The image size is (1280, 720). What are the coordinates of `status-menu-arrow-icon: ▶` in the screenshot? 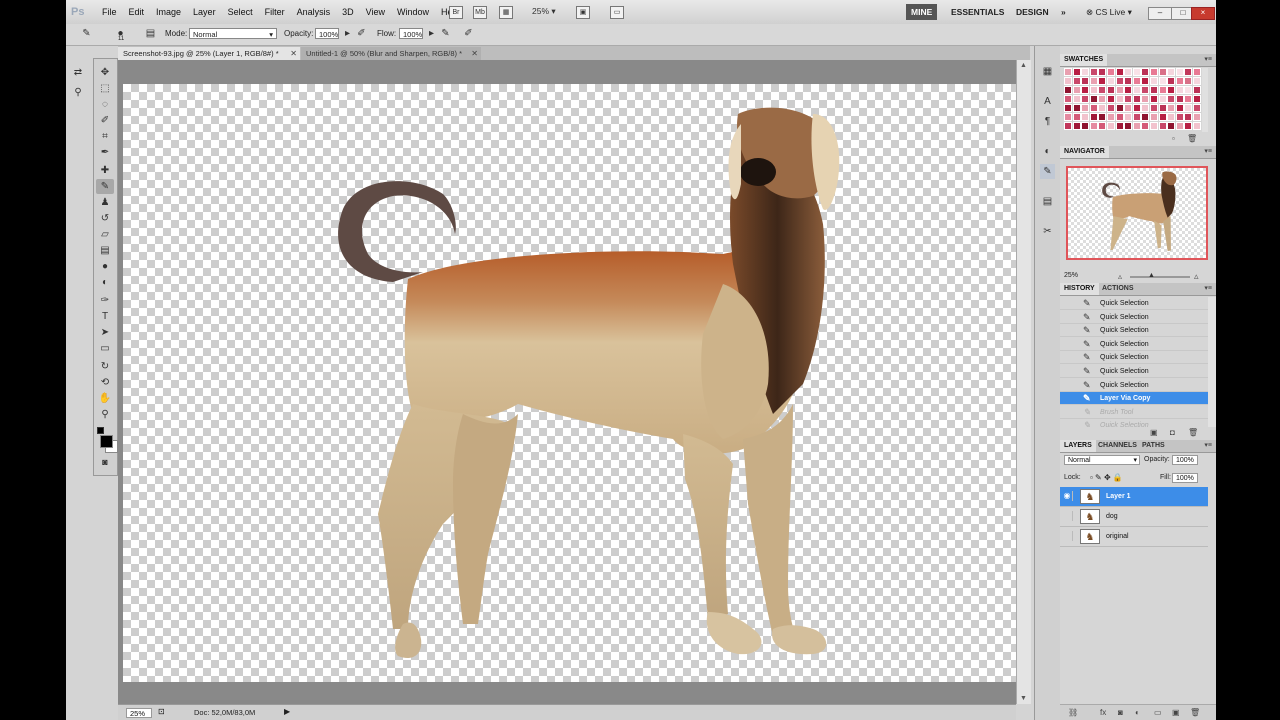 It's located at (287, 711).